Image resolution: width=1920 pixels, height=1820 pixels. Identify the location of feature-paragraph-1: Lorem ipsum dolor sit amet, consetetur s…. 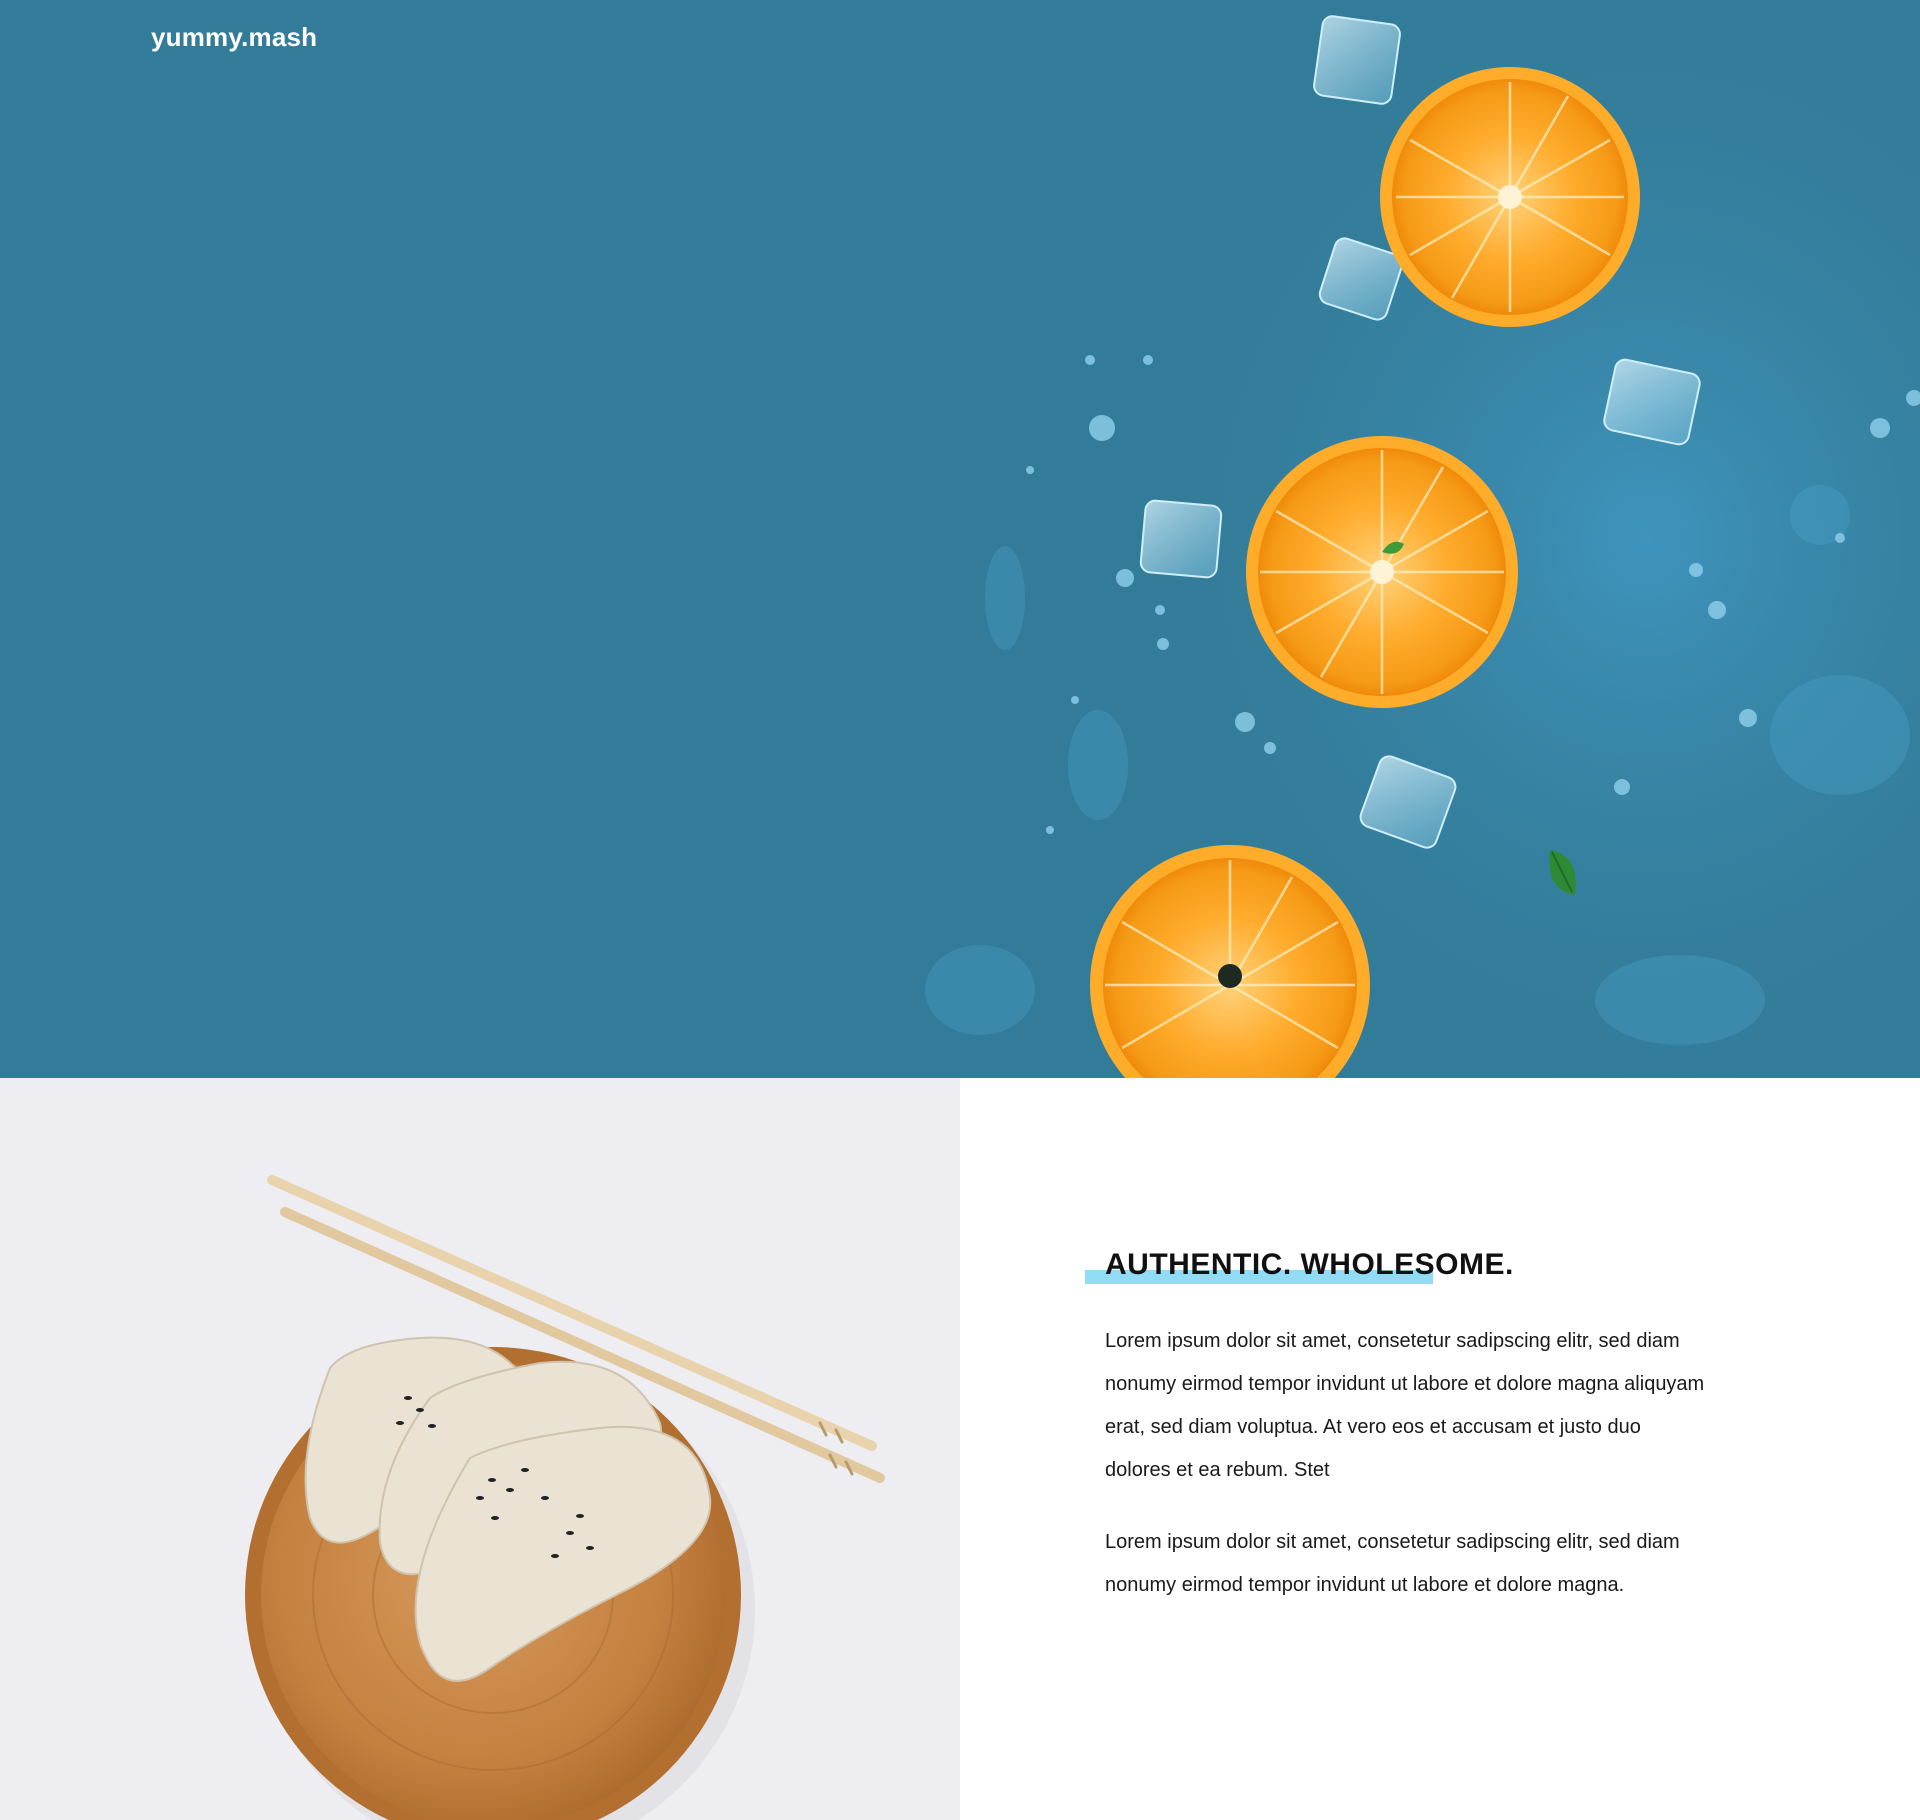
(1405, 1405).